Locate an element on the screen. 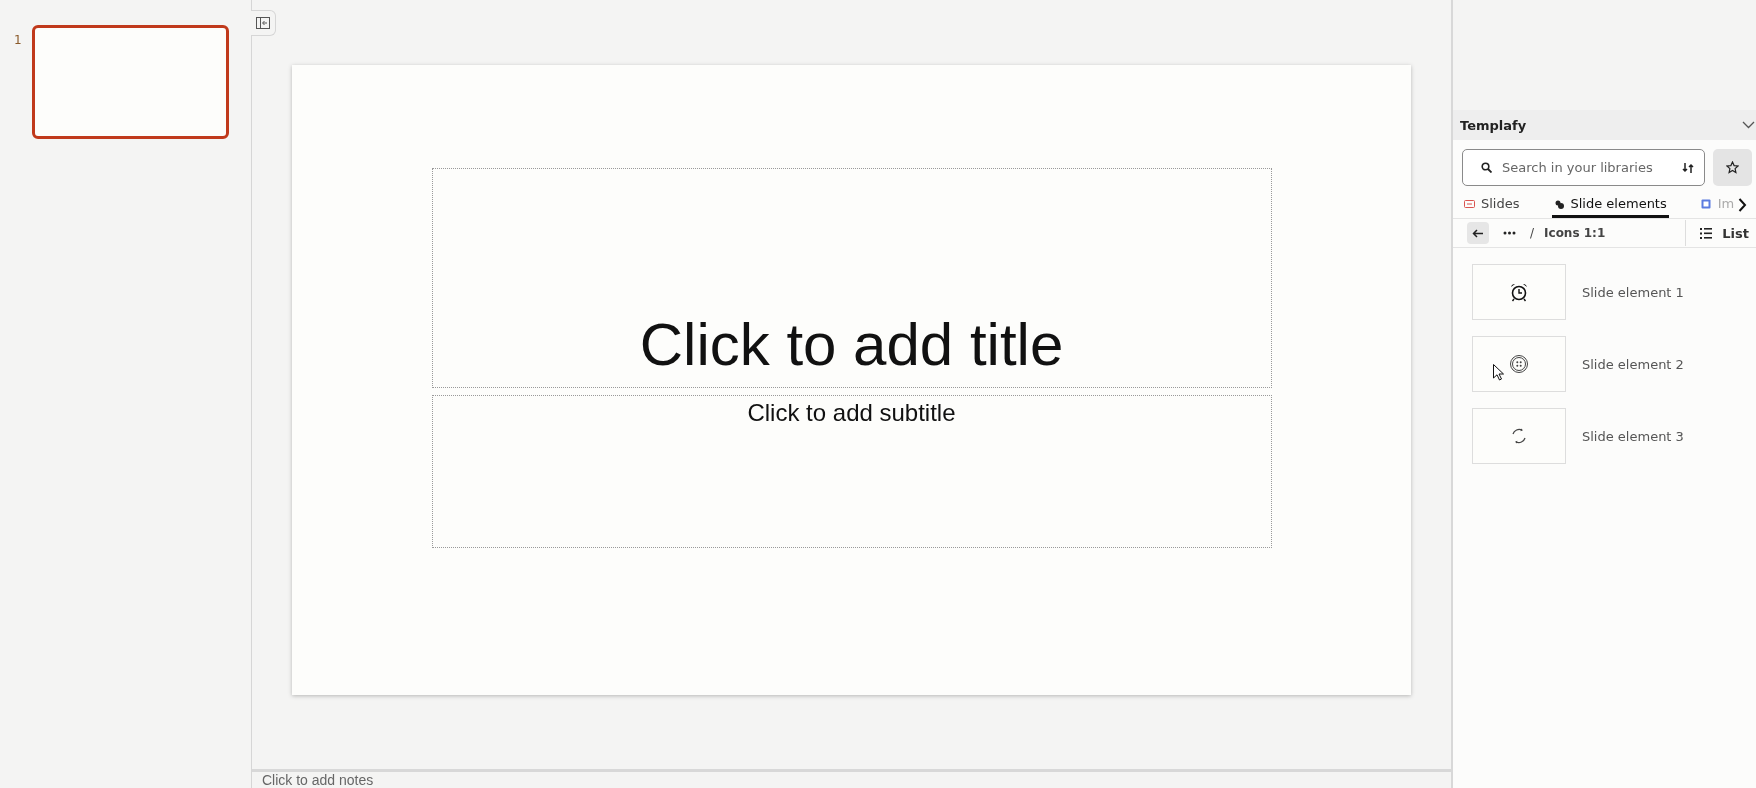 The width and height of the screenshot is (1756, 788). button-icon is located at coordinates (1519, 364).